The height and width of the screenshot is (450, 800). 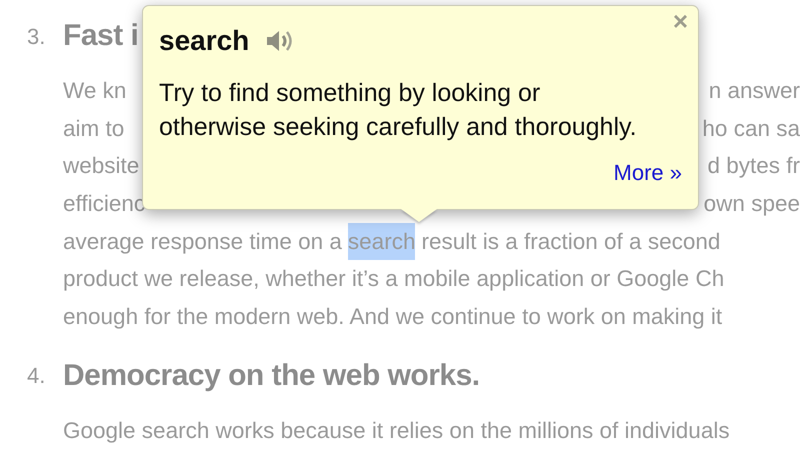 What do you see at coordinates (104, 204) in the screenshot?
I see `paragraph-line: efficienc` at bounding box center [104, 204].